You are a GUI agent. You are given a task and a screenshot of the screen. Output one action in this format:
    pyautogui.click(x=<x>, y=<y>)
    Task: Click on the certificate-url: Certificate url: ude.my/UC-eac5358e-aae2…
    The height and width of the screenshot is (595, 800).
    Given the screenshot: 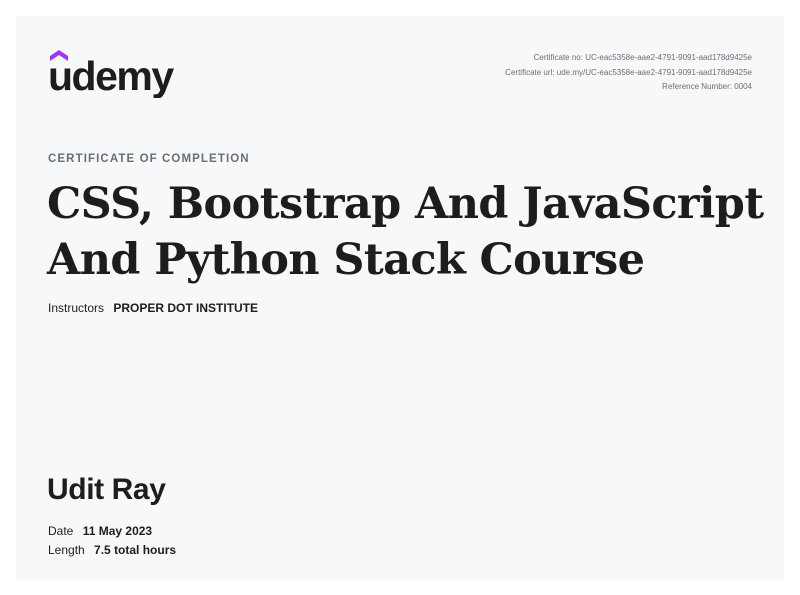 What is the action you would take?
    pyautogui.click(x=628, y=72)
    